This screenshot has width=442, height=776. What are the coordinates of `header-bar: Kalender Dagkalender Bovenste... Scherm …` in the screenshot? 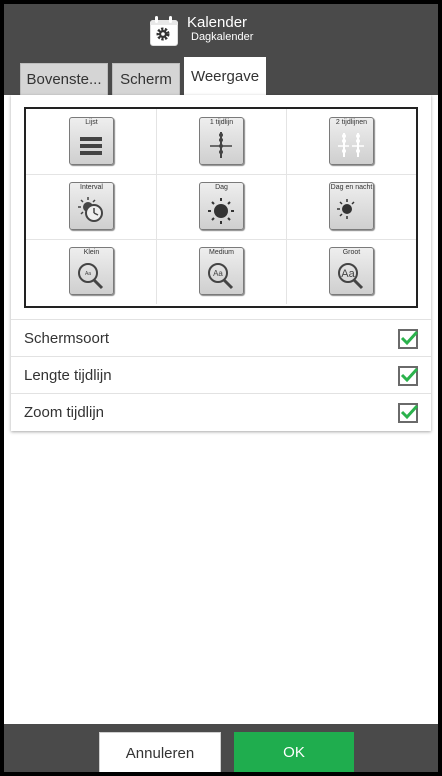 It's located at (221, 49).